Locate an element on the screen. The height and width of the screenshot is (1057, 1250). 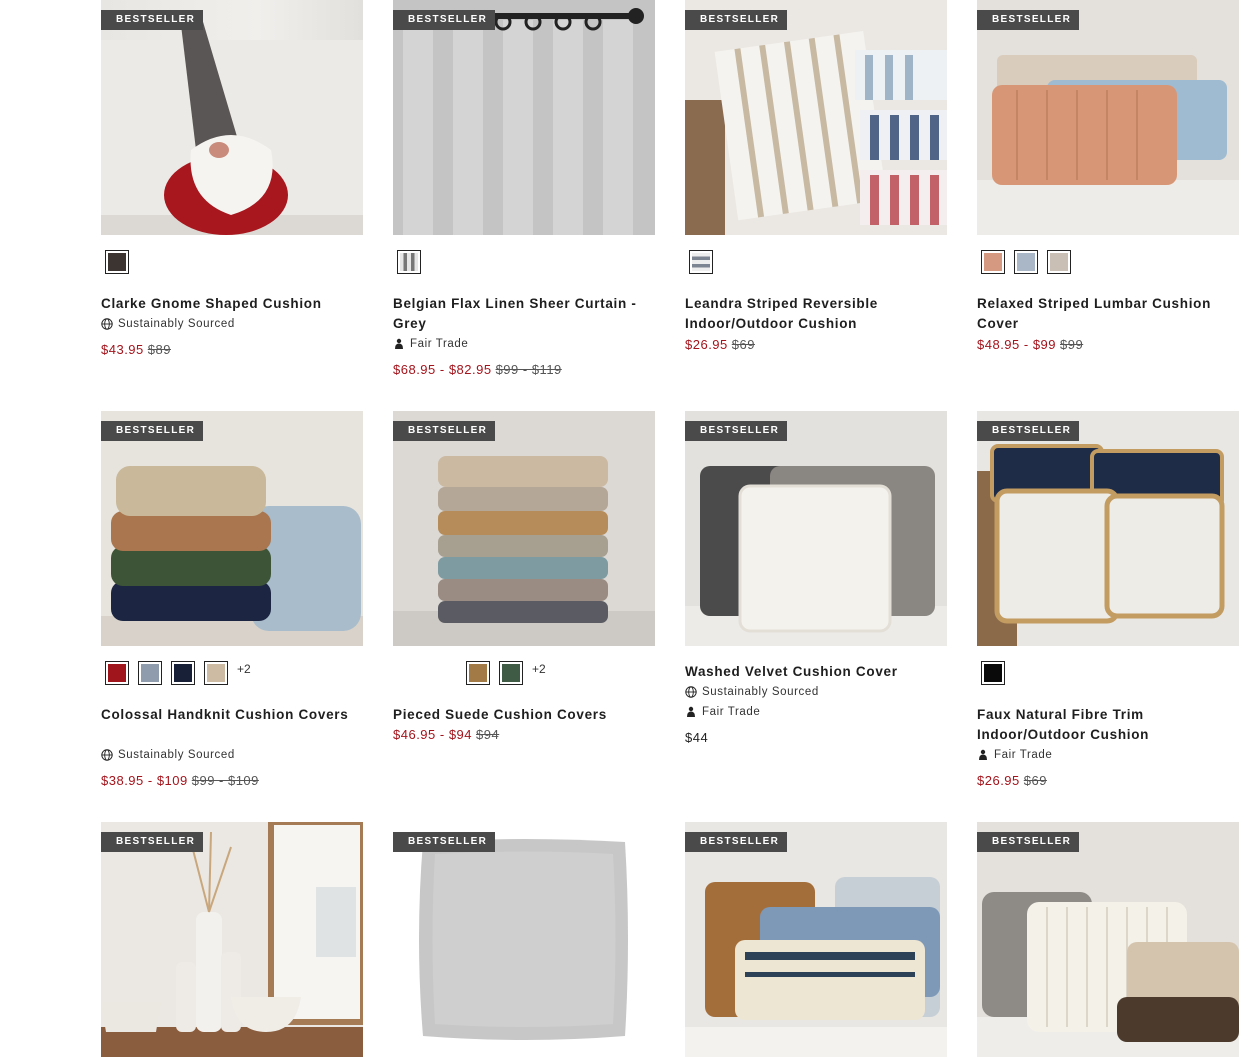
product-image-striped-cushion is located at coordinates (816, 117).